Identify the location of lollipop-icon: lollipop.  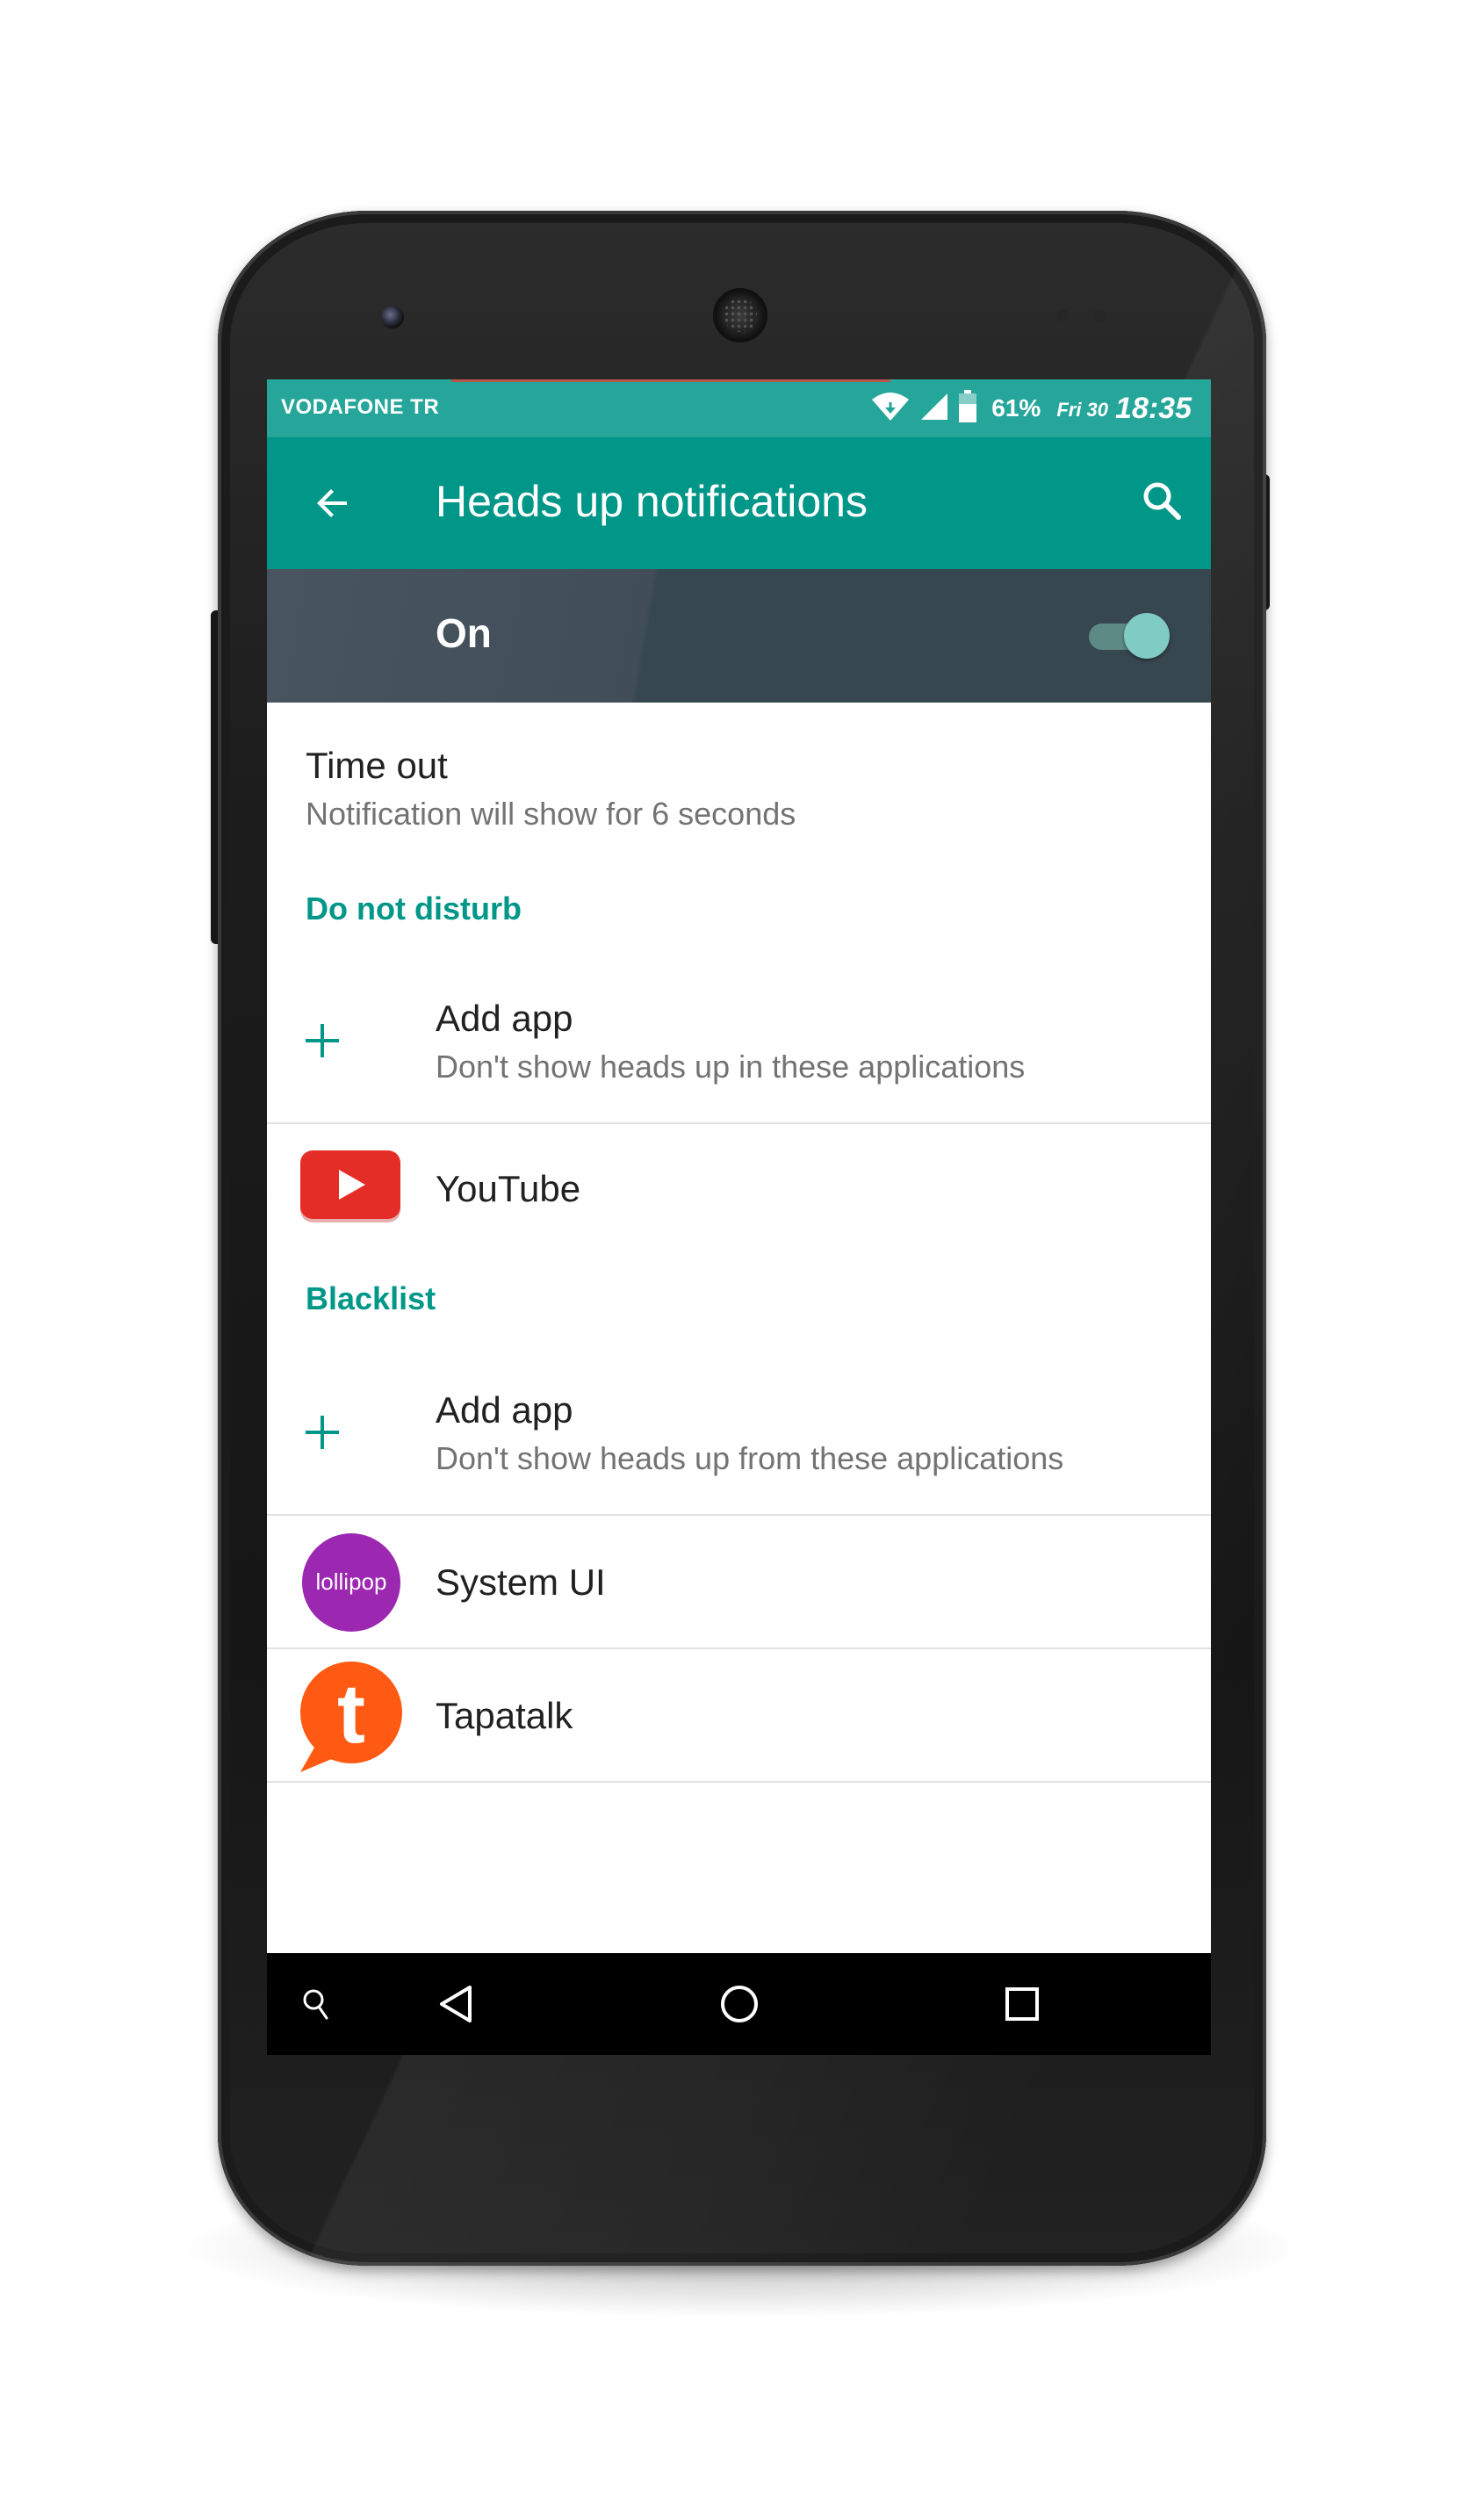
(351, 1582).